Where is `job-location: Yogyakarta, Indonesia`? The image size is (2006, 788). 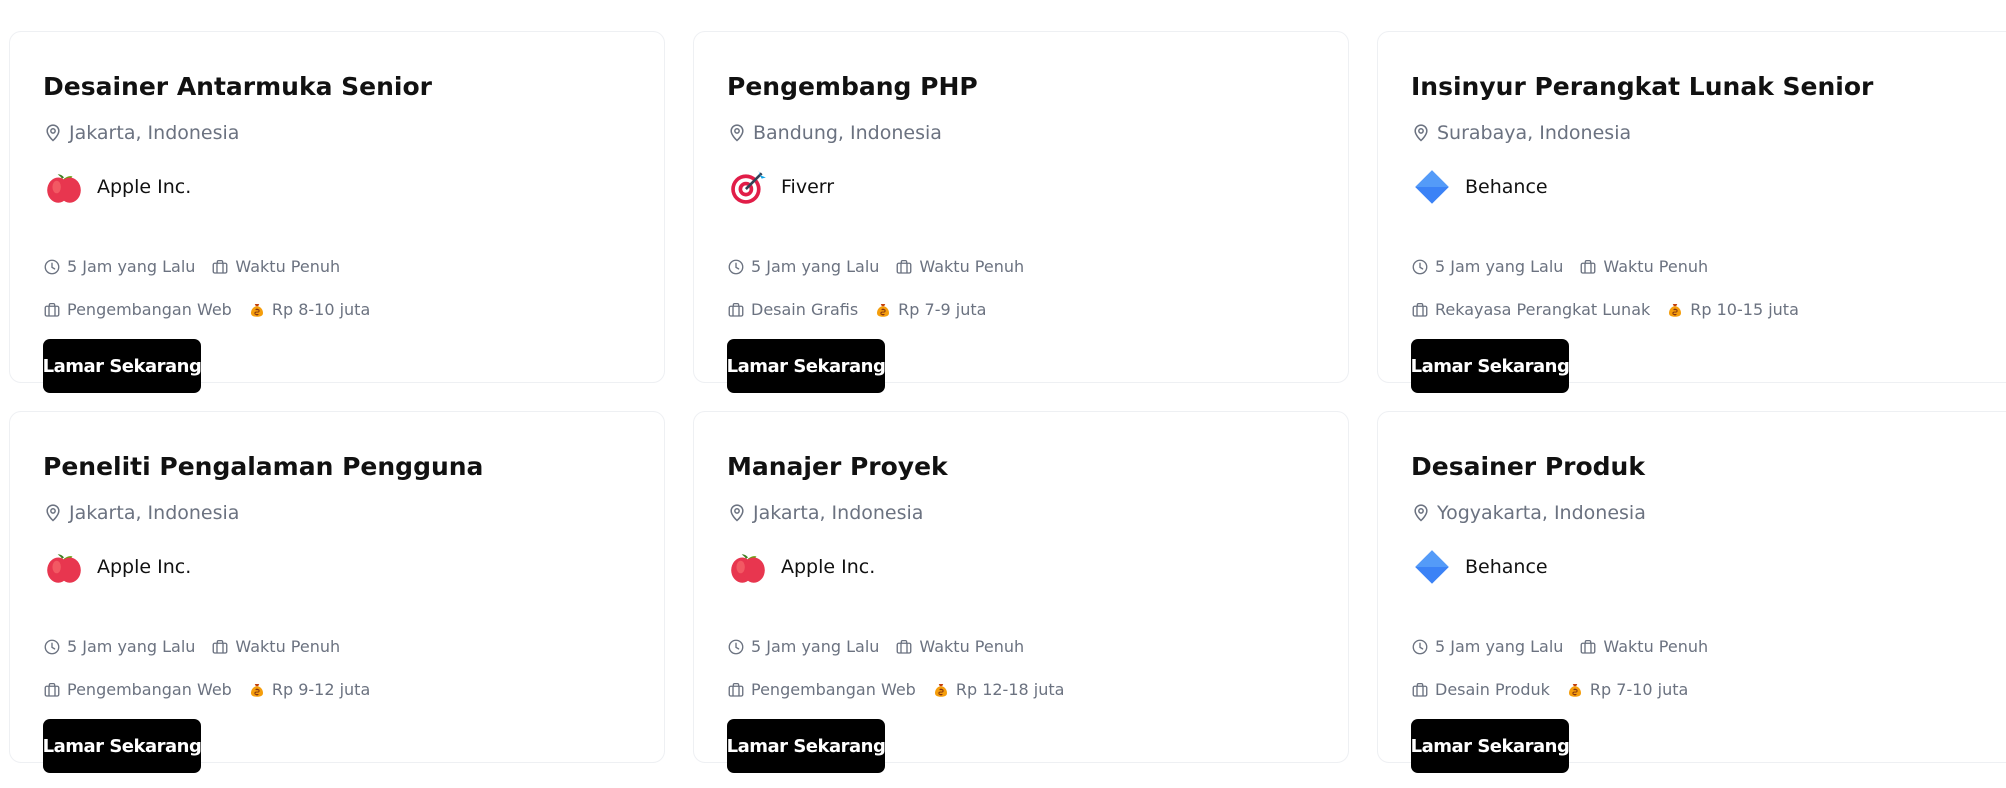 job-location: Yogyakarta, Indonesia is located at coordinates (1528, 513).